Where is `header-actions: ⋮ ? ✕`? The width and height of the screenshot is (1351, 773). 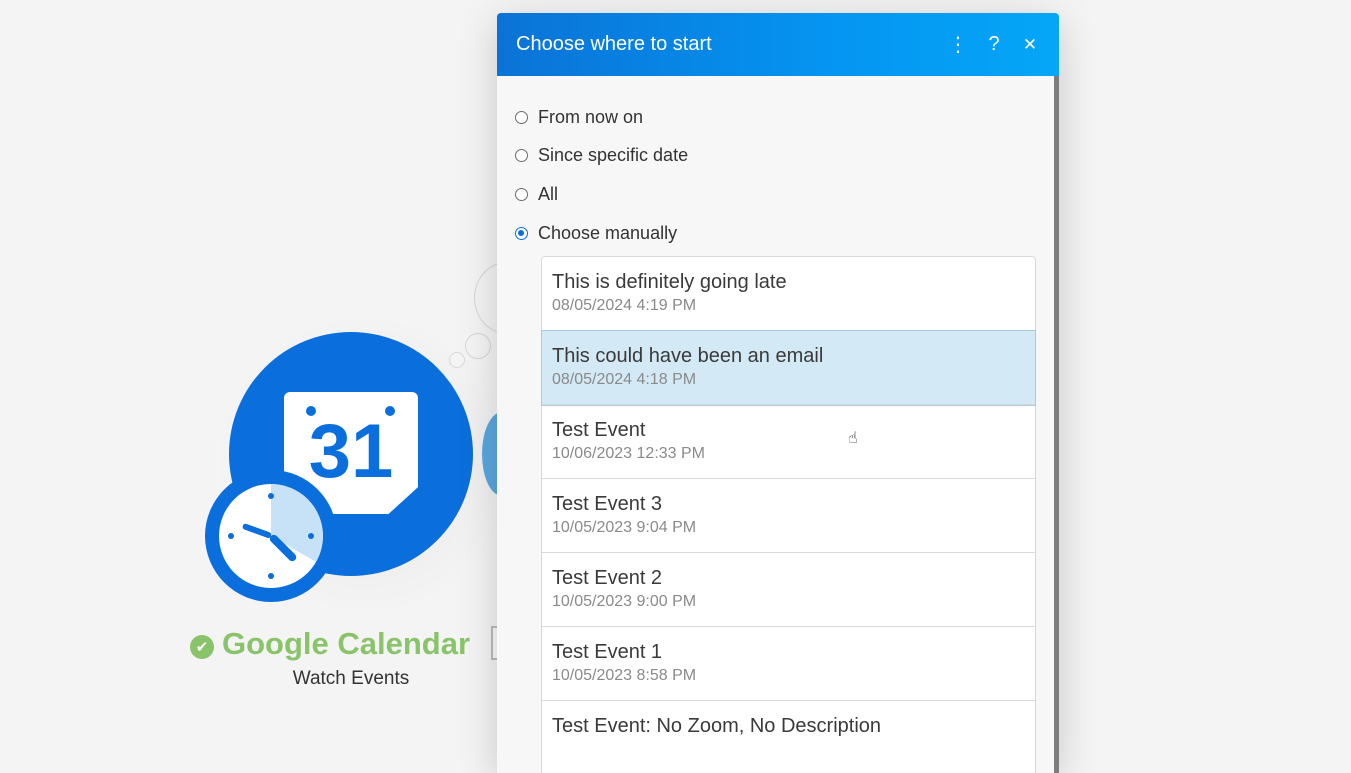 header-actions: ⋮ ? ✕ is located at coordinates (994, 44).